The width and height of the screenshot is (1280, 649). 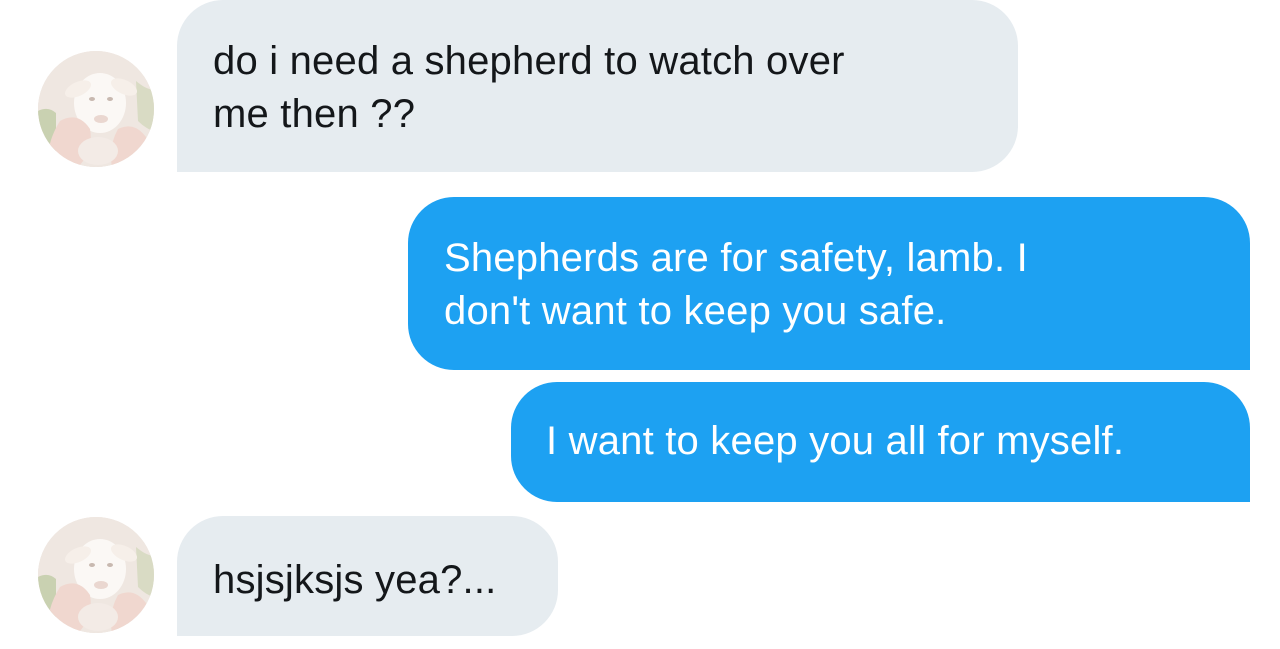 What do you see at coordinates (835, 441) in the screenshot?
I see `message-text-line: I want to keep you all for myself.` at bounding box center [835, 441].